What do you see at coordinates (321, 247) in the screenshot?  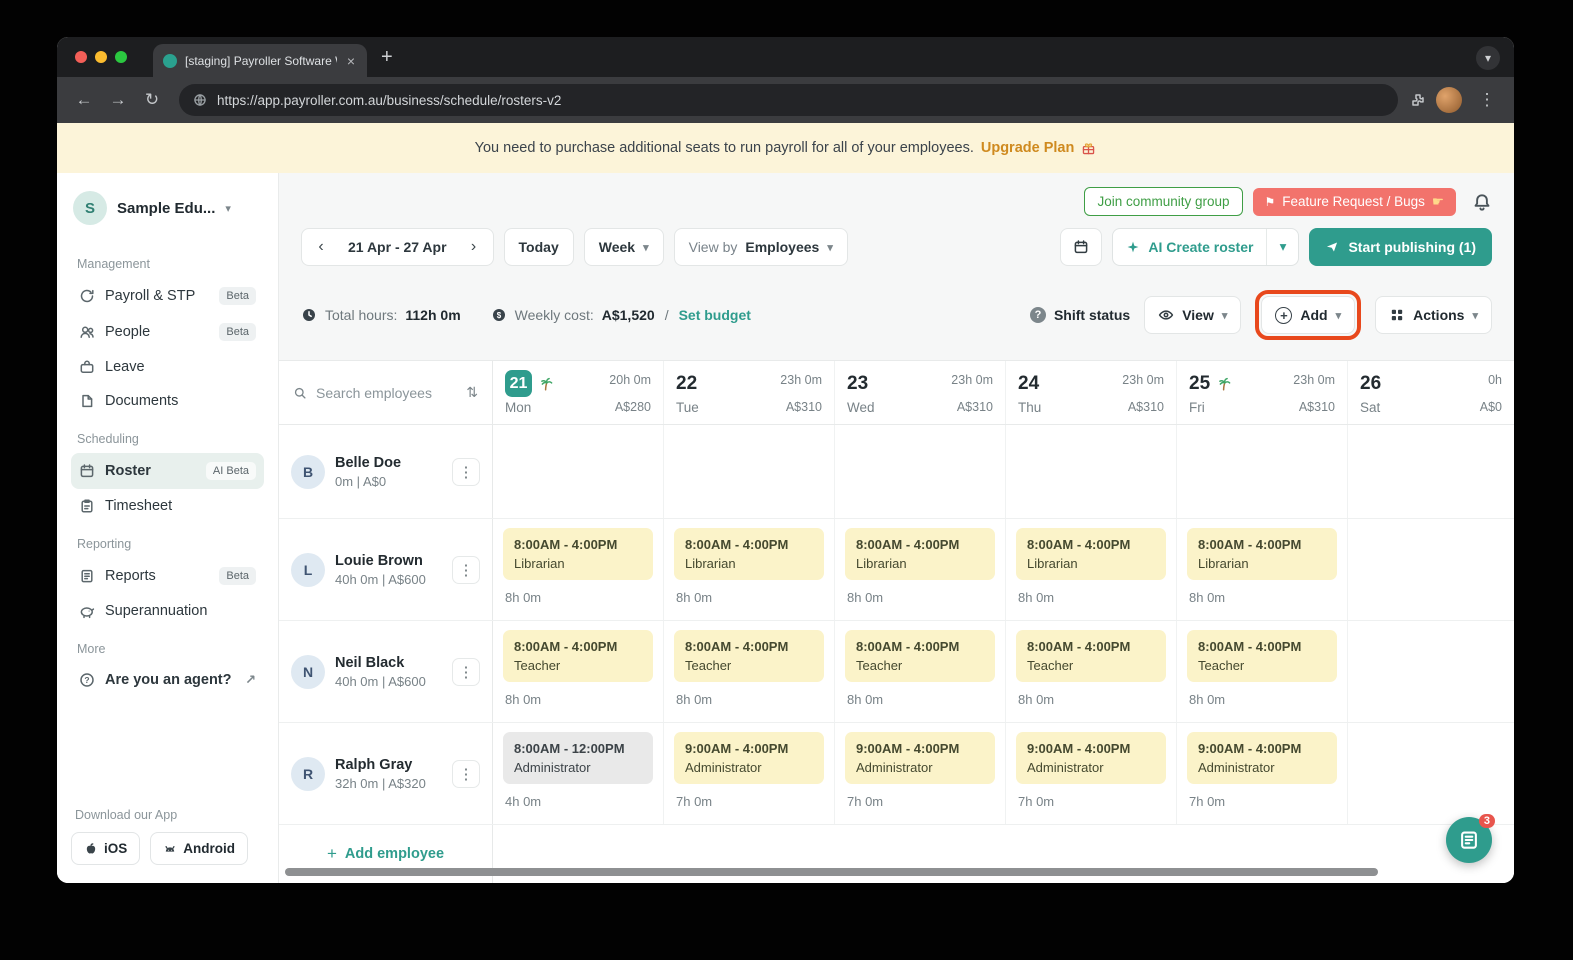 I see `previous-week-button: ‹` at bounding box center [321, 247].